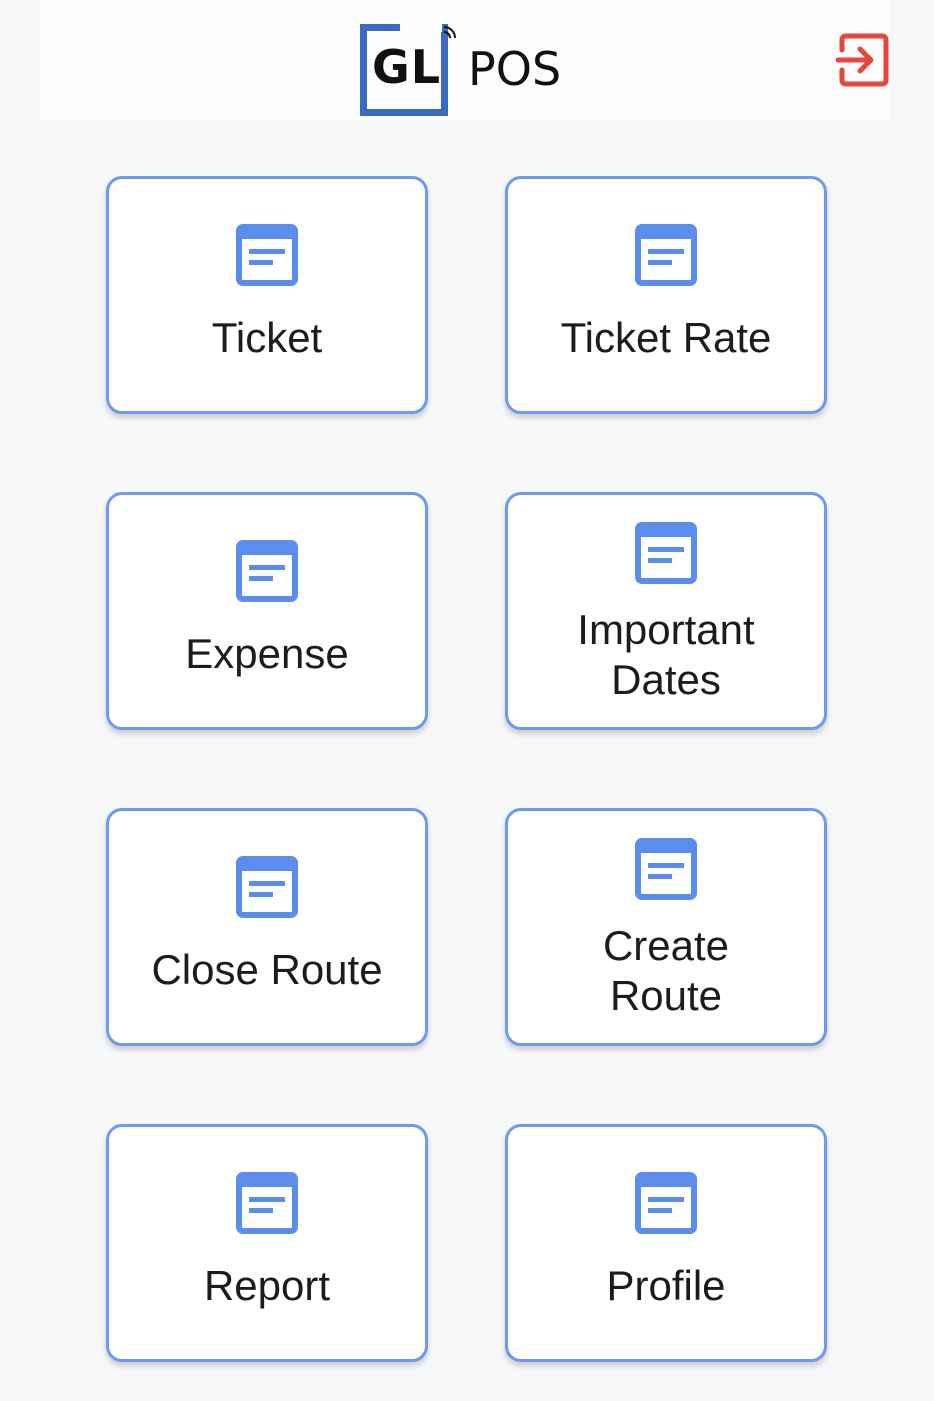  I want to click on menu-card-profile: Profile, so click(666, 1243).